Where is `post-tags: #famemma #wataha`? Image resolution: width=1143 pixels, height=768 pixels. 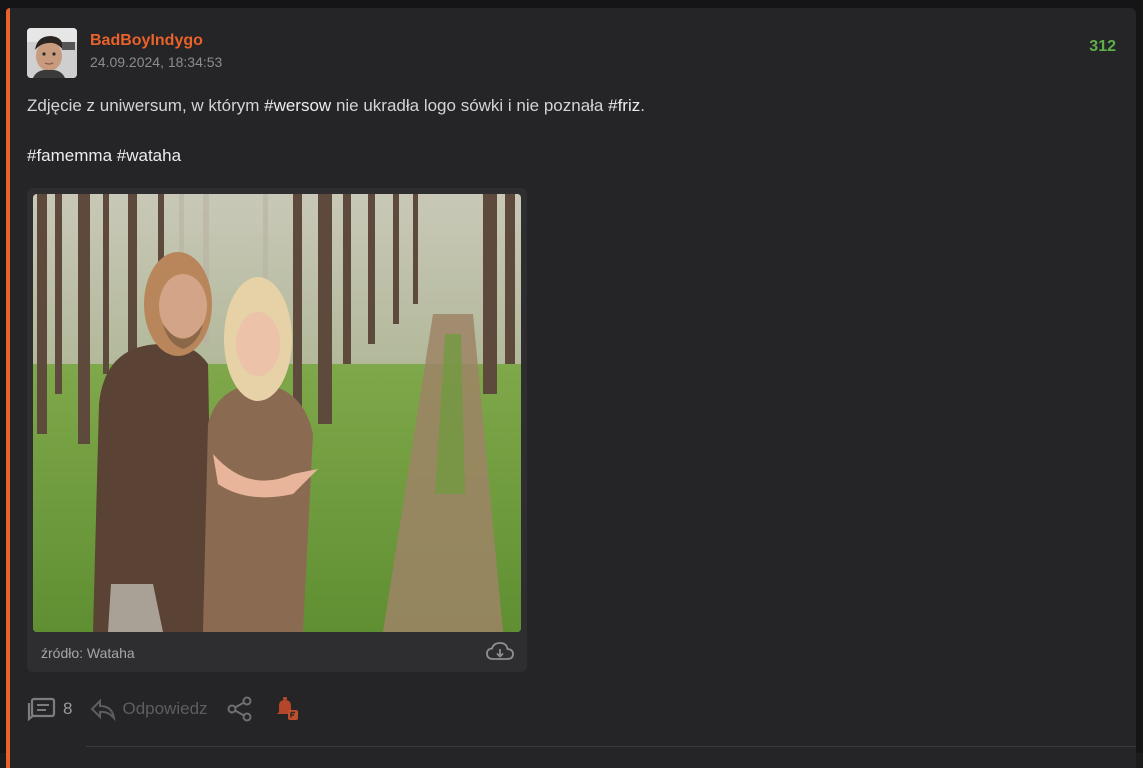 post-tags: #famemma #wataha is located at coordinates (104, 156).